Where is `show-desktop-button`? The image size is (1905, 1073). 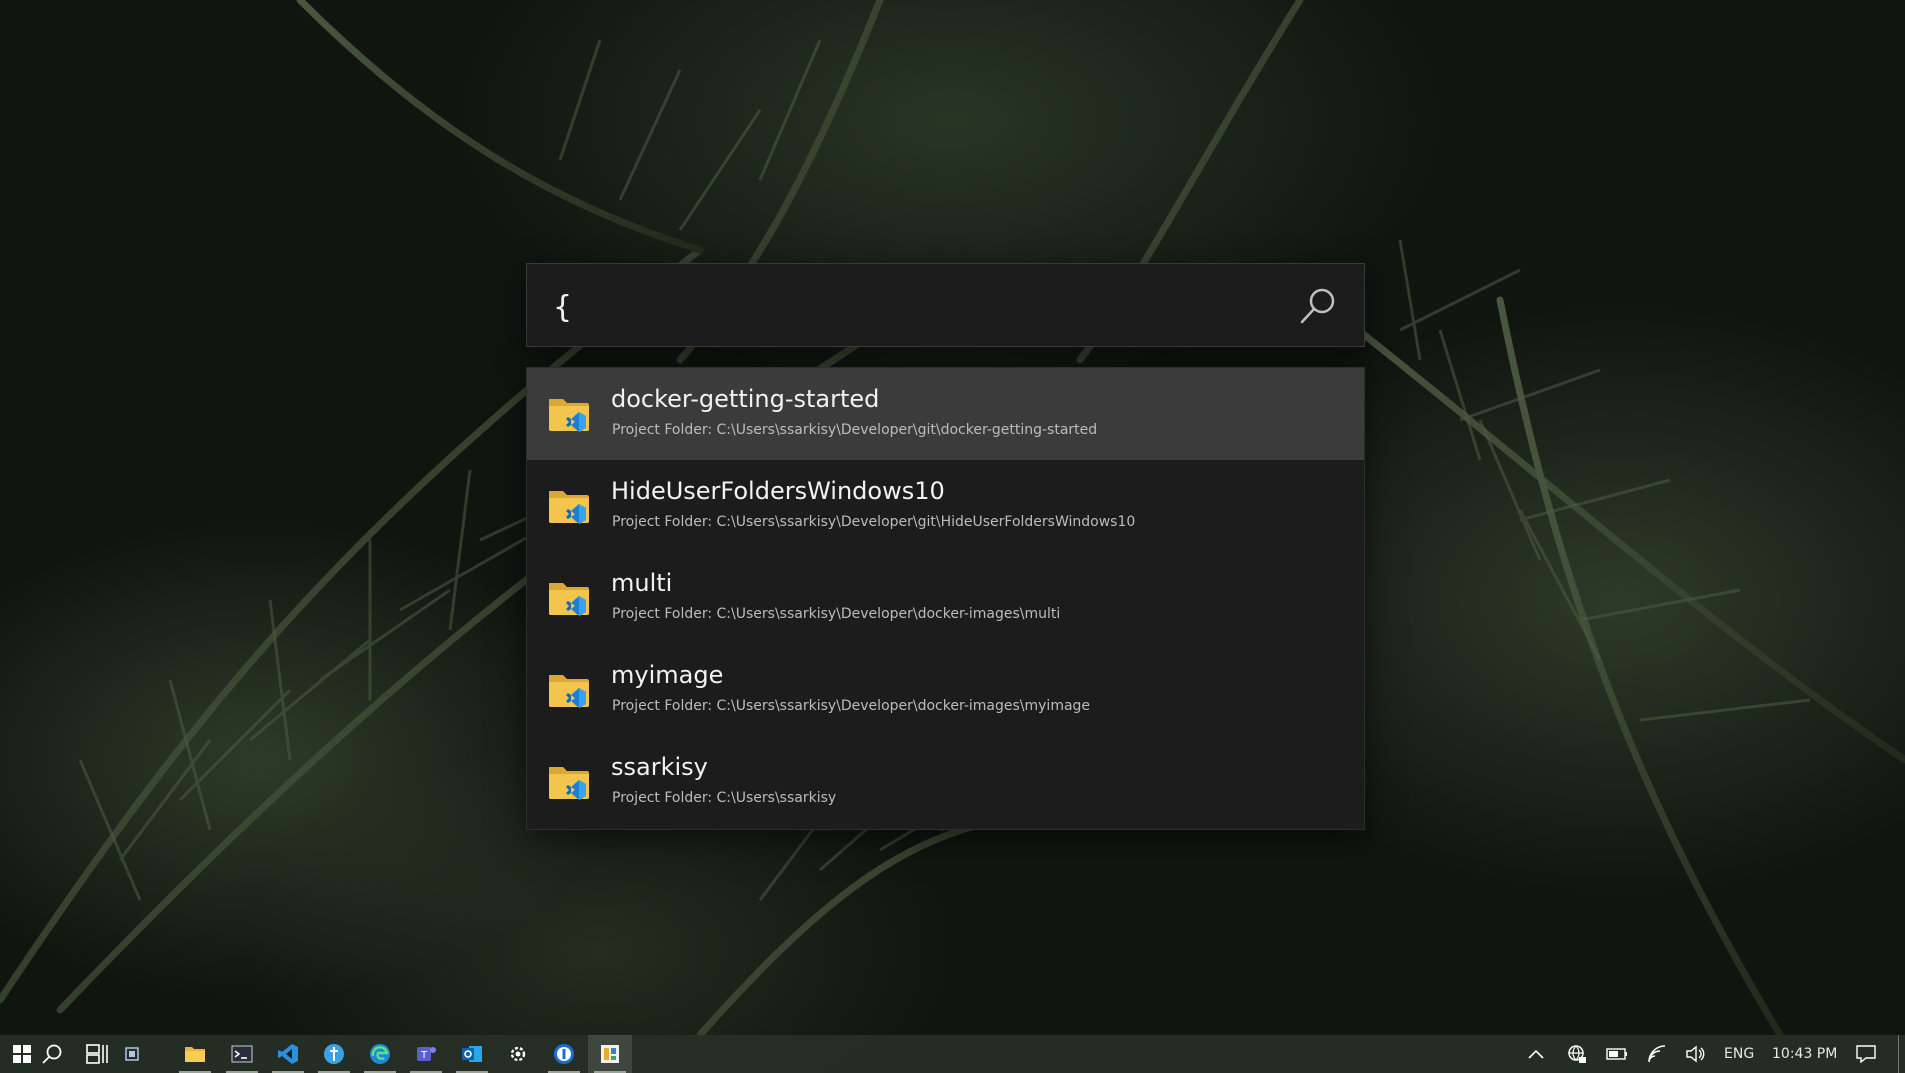 show-desktop-button is located at coordinates (1898, 1054).